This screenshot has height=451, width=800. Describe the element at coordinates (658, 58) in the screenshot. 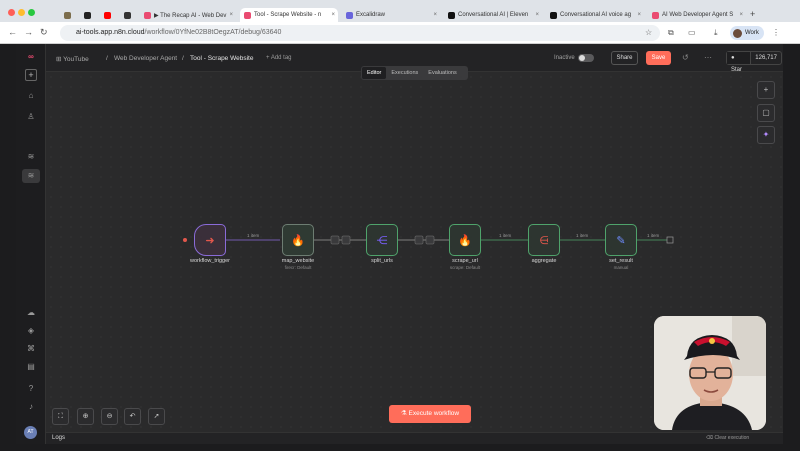

I see `save-button: Save` at that location.